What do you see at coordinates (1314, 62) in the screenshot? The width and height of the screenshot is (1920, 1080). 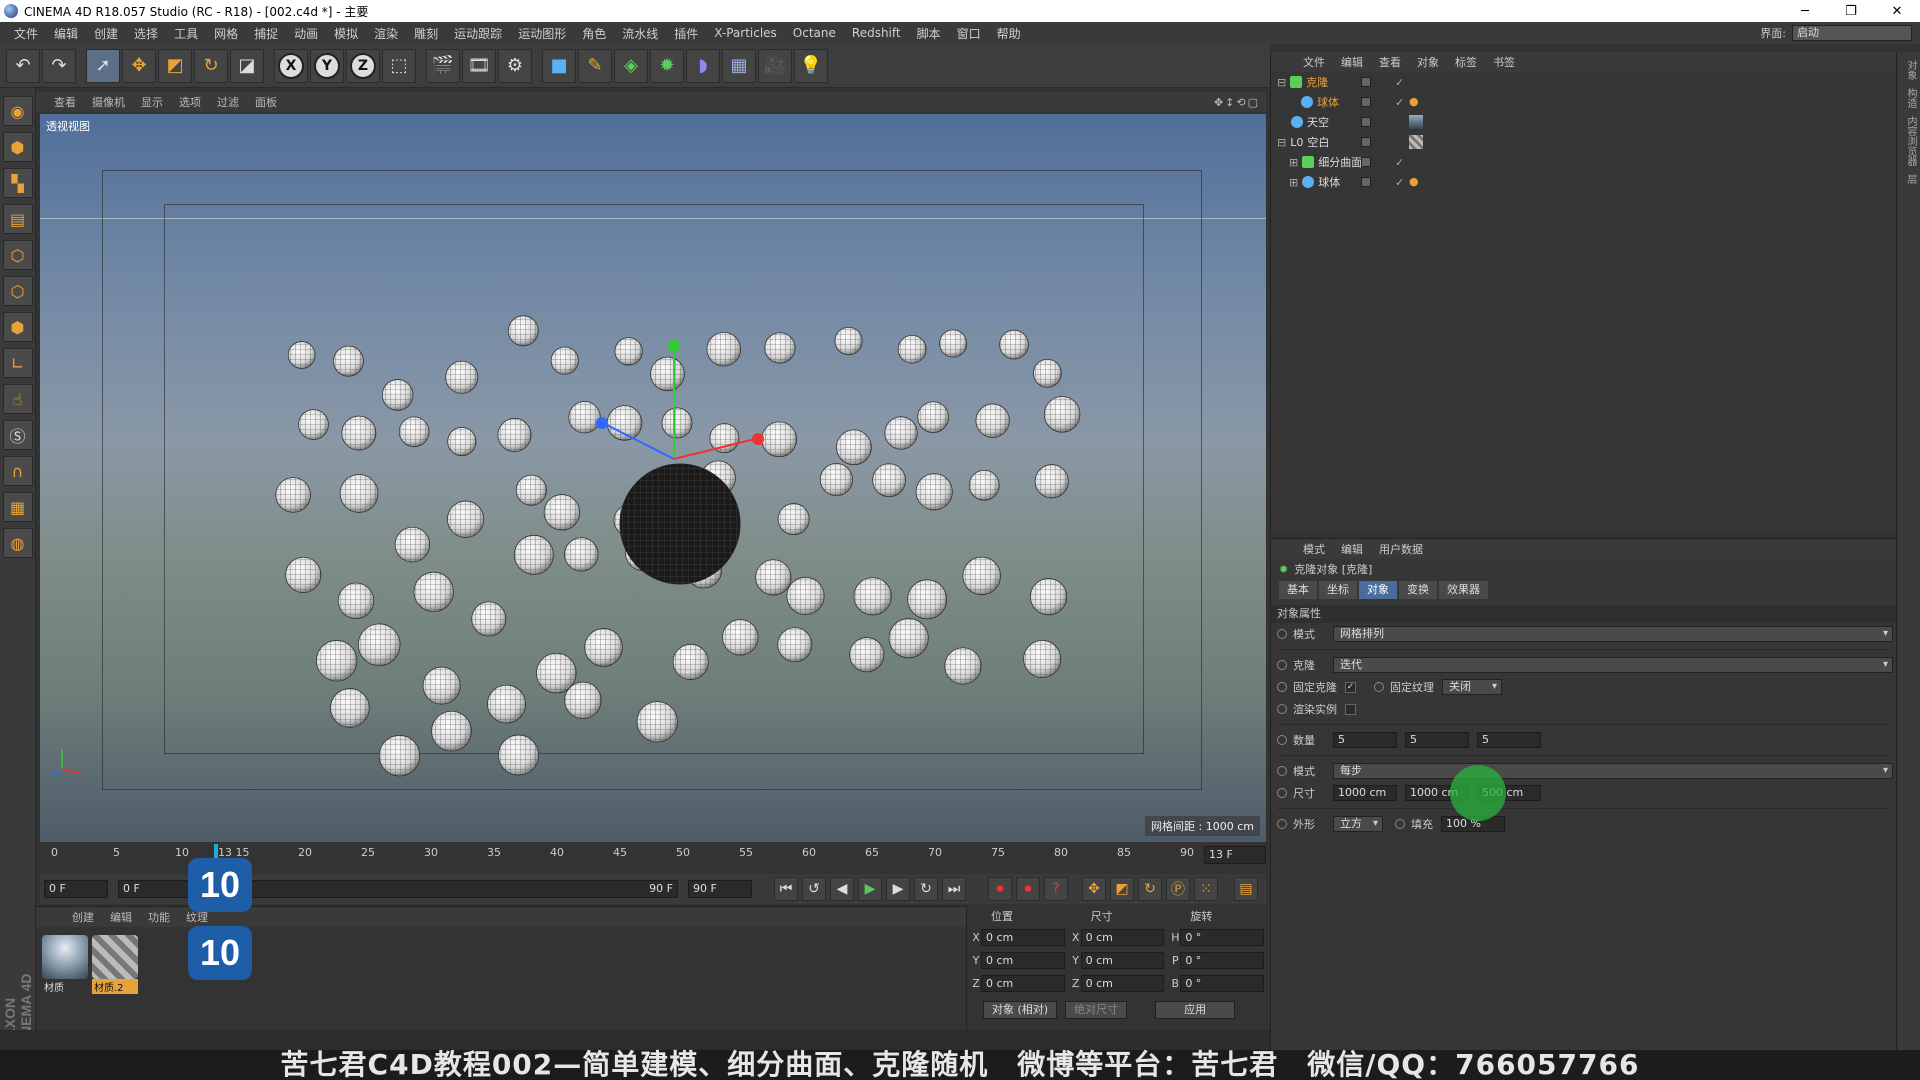 I see `om-menu-file: 文件` at bounding box center [1314, 62].